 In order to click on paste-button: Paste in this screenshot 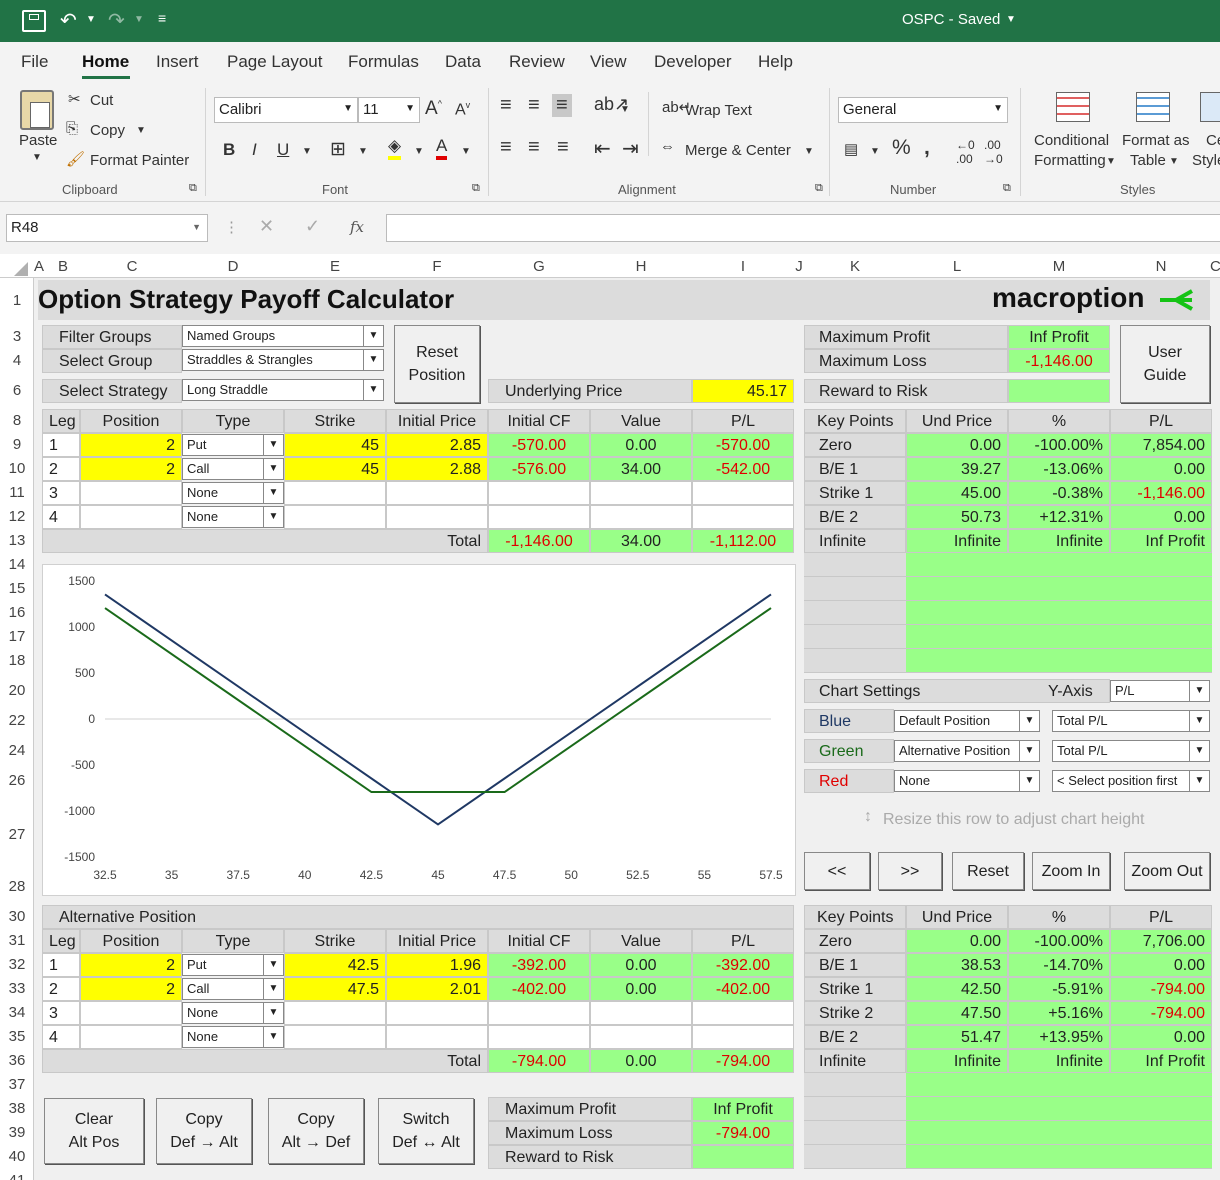, I will do `click(38, 140)`.